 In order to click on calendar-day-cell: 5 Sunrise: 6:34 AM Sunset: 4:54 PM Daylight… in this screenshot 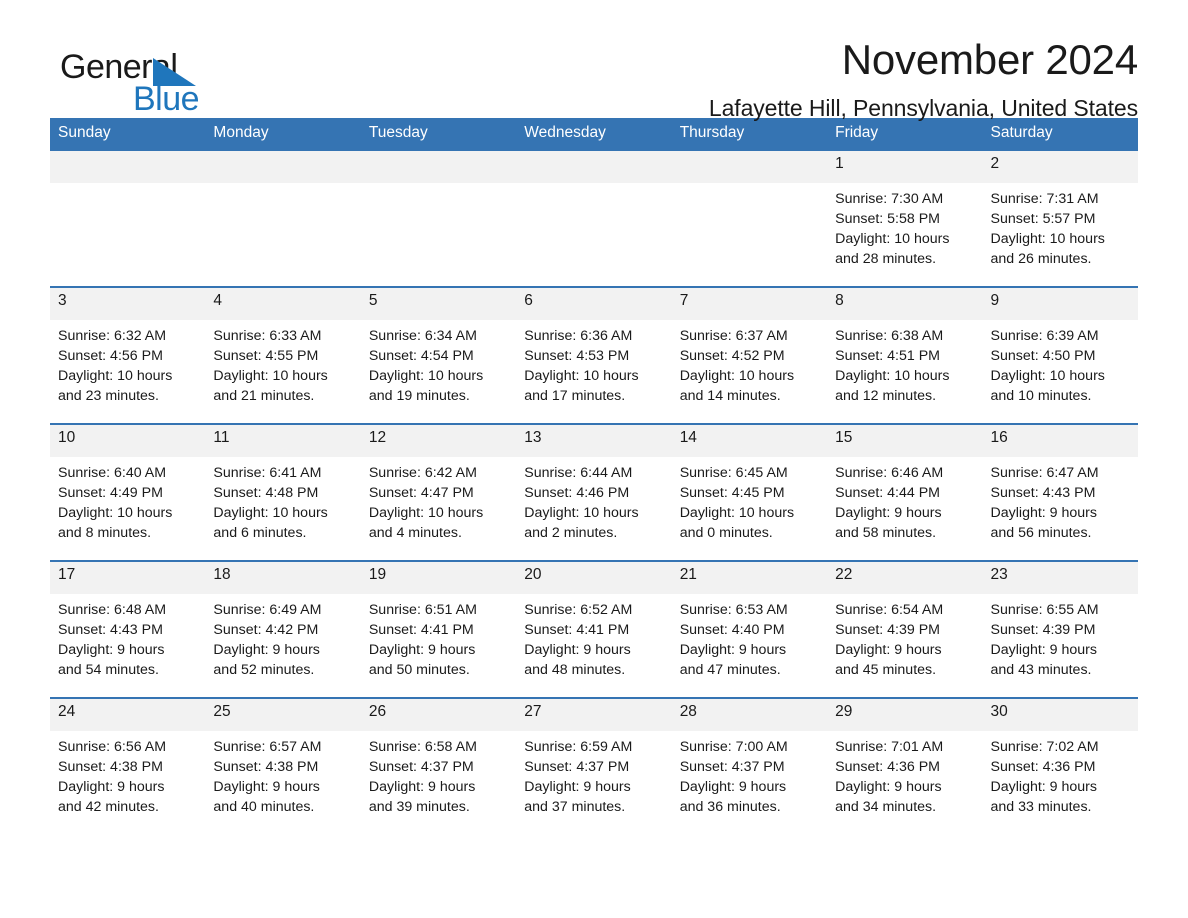, I will do `click(438, 355)`.